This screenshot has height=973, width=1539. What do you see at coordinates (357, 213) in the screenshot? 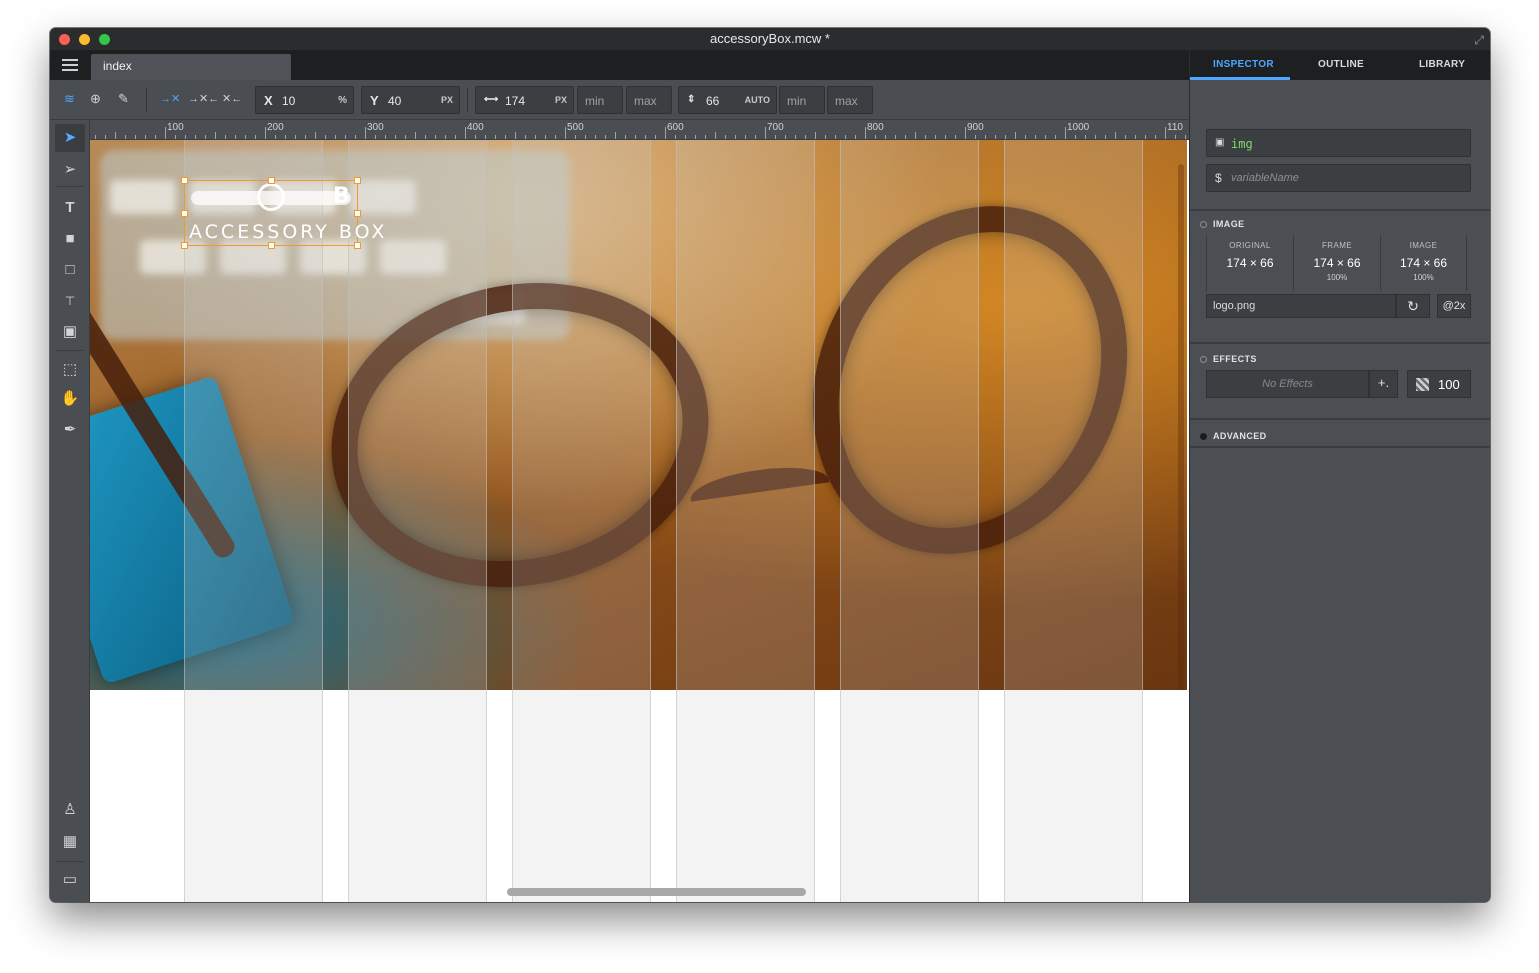
I see `resize-handle-e` at bounding box center [357, 213].